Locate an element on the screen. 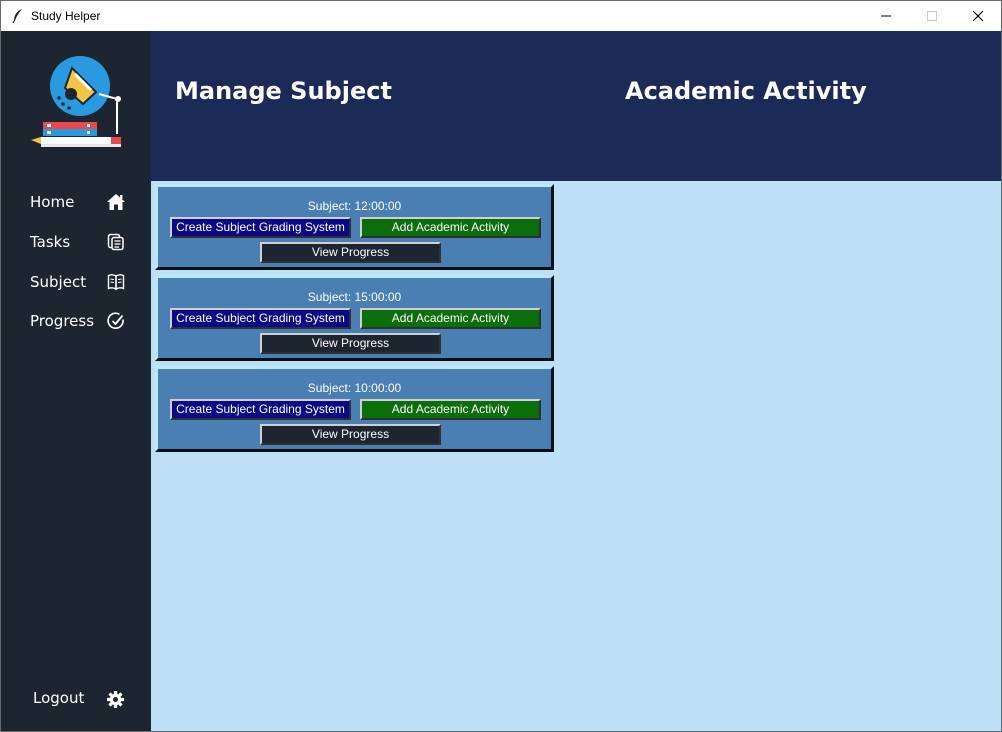 Image resolution: width=1002 pixels, height=732 pixels. gear-icon is located at coordinates (115, 699).